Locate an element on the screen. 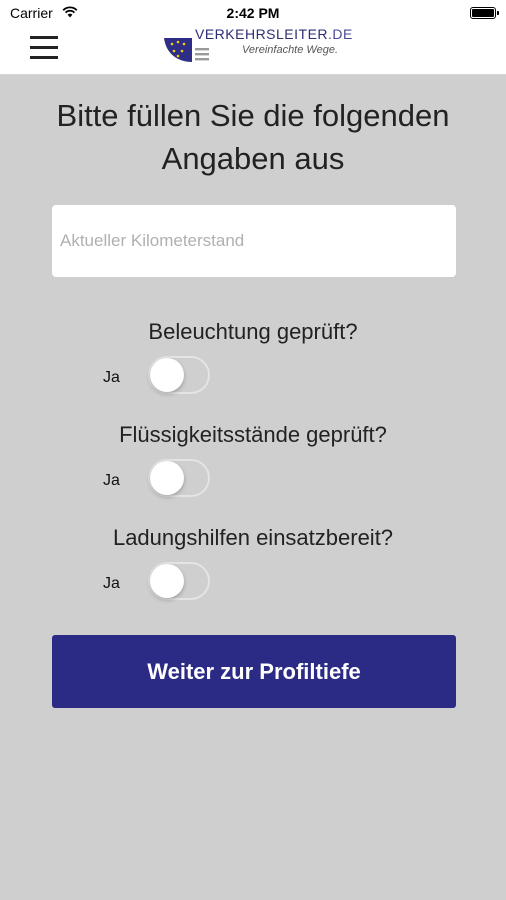  continue-button: Weiter zur Profiltiefe is located at coordinates (254, 671).